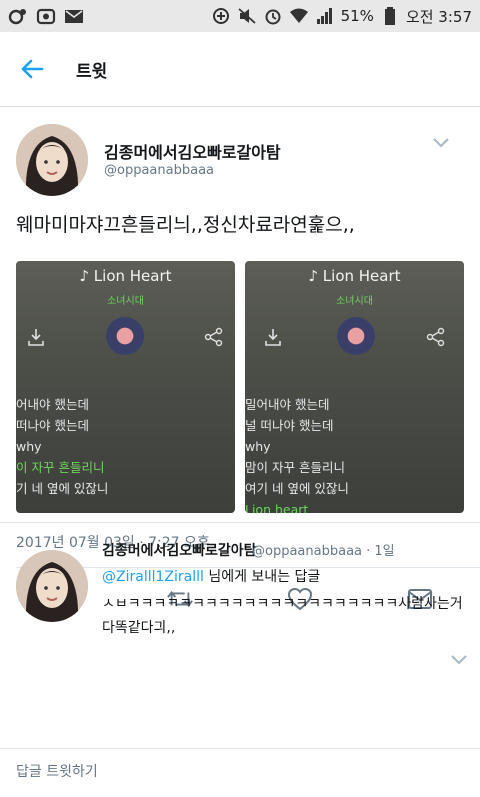 This screenshot has width=480, height=797. What do you see at coordinates (299, 16) in the screenshot?
I see `wifi-icon` at bounding box center [299, 16].